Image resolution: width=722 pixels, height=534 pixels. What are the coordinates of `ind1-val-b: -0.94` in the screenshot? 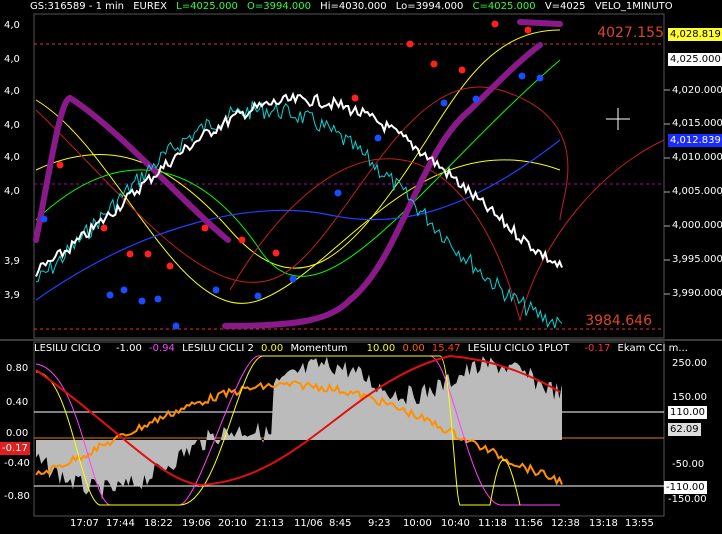 It's located at (162, 348).